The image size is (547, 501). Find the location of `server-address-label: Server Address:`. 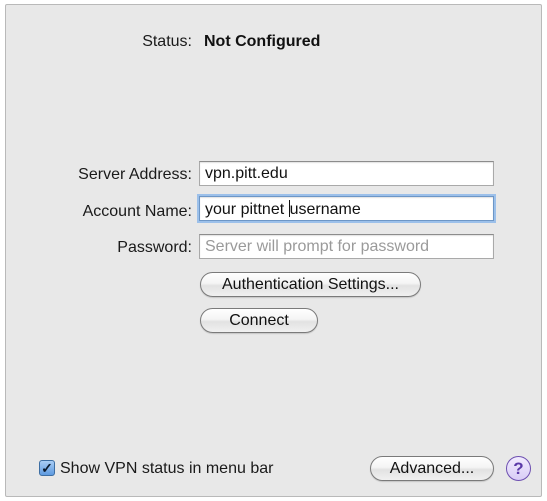

server-address-label: Server Address: is located at coordinates (135, 174).